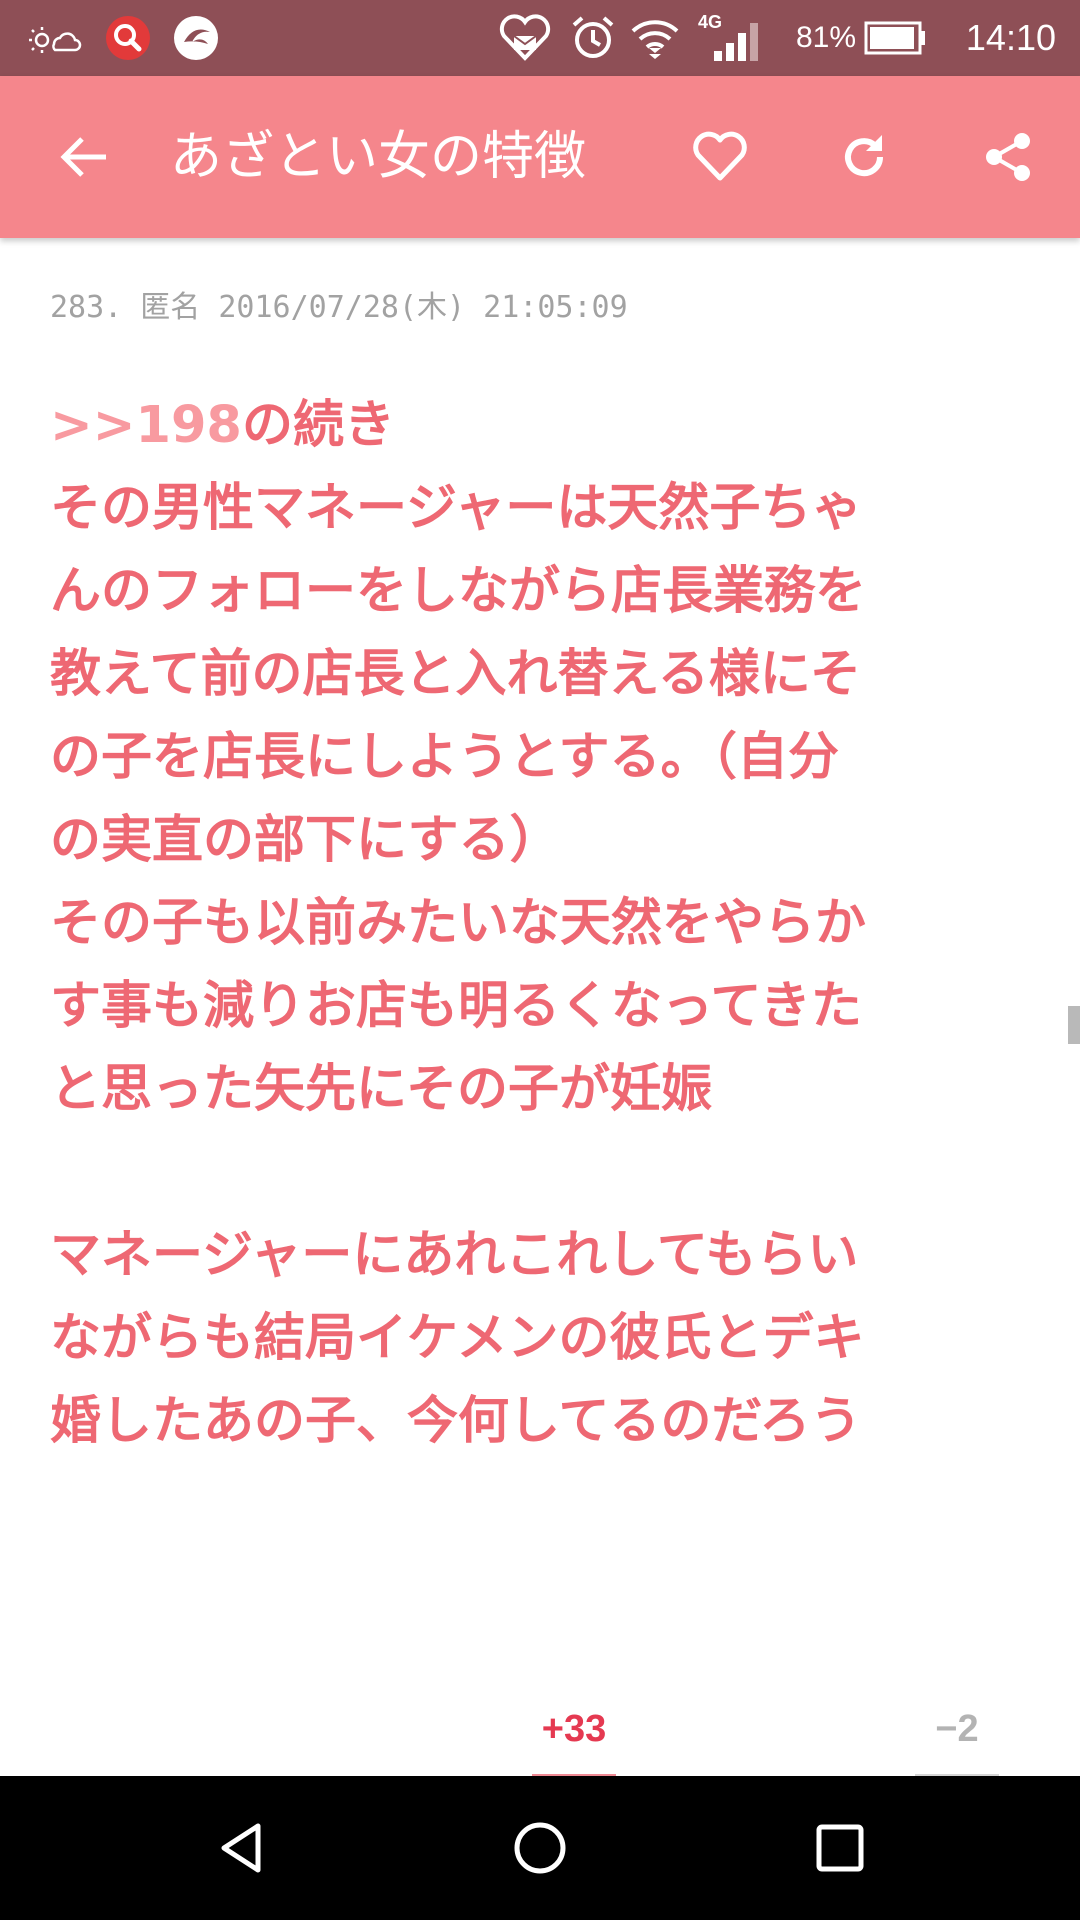  I want to click on network-type-label: 4G, so click(710, 22).